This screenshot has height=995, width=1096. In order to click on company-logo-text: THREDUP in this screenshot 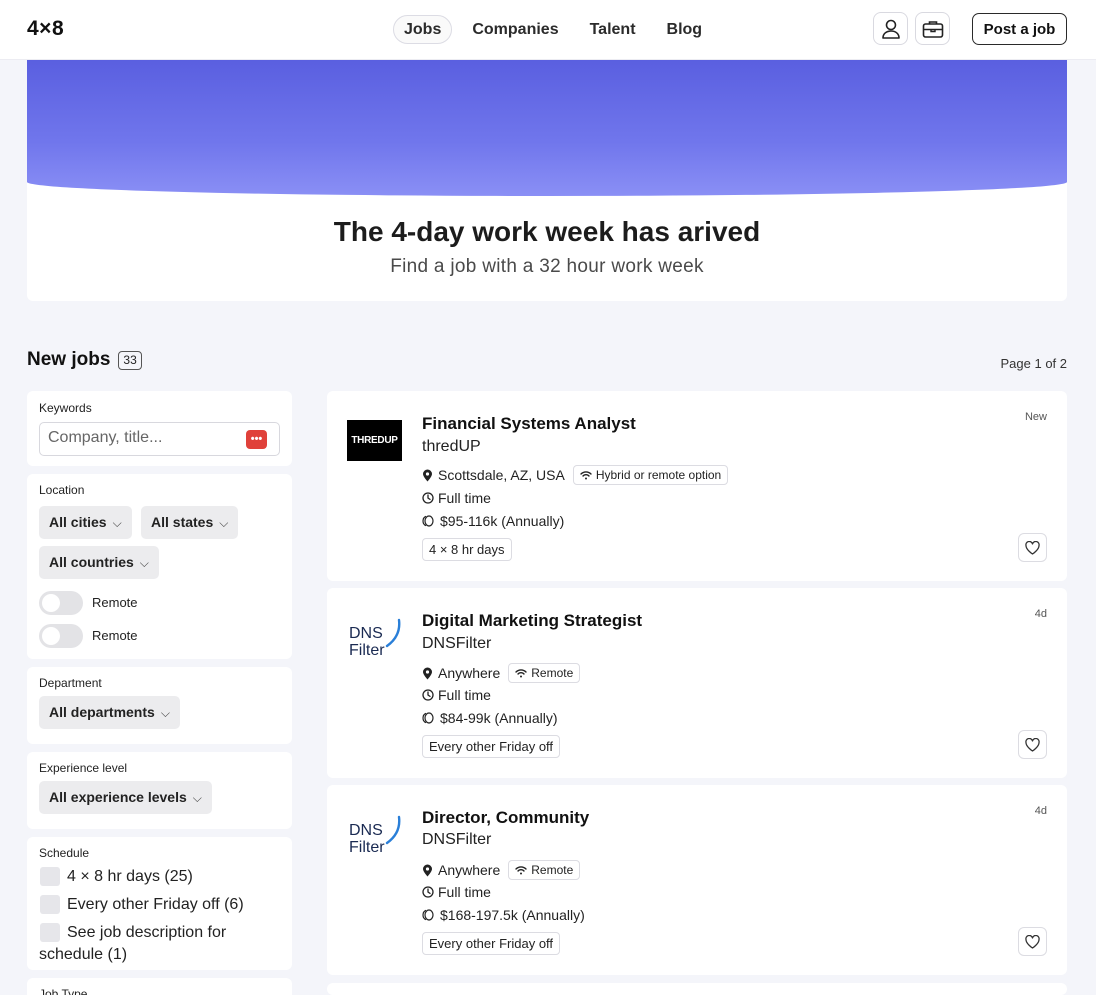, I will do `click(374, 440)`.